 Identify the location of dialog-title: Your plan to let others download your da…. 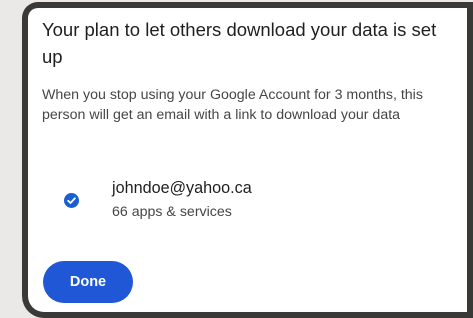
(239, 43).